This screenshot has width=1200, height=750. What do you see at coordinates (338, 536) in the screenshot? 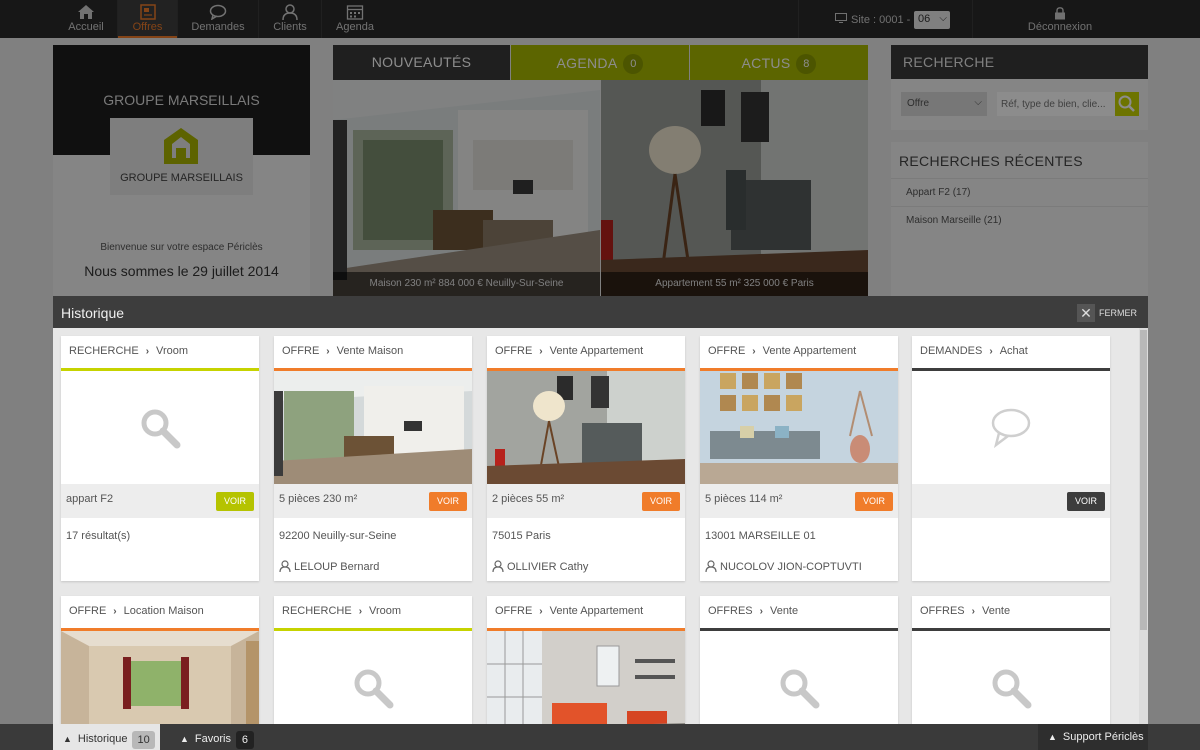
I see `card-location: 92200 Neuilly-sur-Seine` at bounding box center [338, 536].